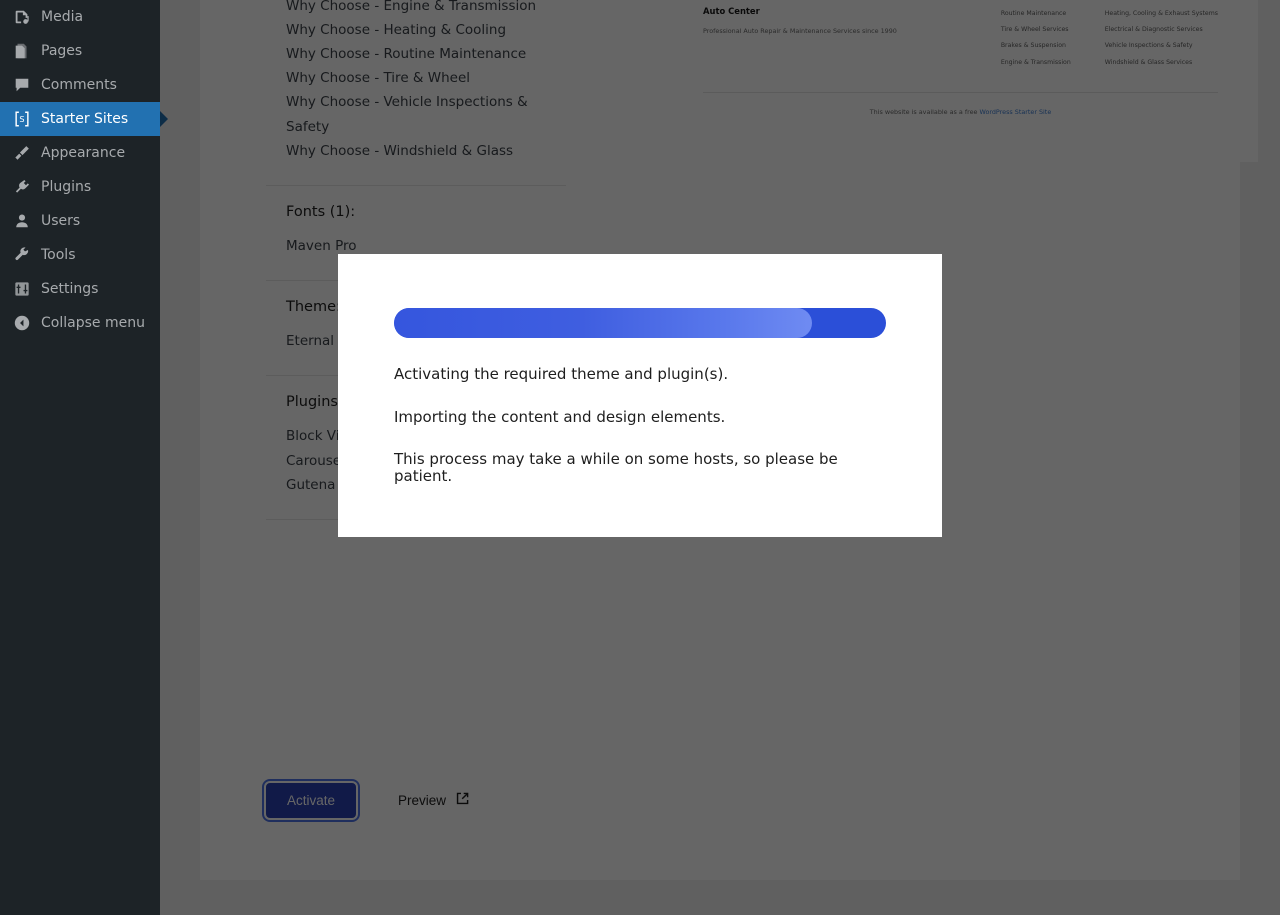 This screenshot has width=1280, height=915. I want to click on sidebar-item-label: Tools, so click(58, 255).